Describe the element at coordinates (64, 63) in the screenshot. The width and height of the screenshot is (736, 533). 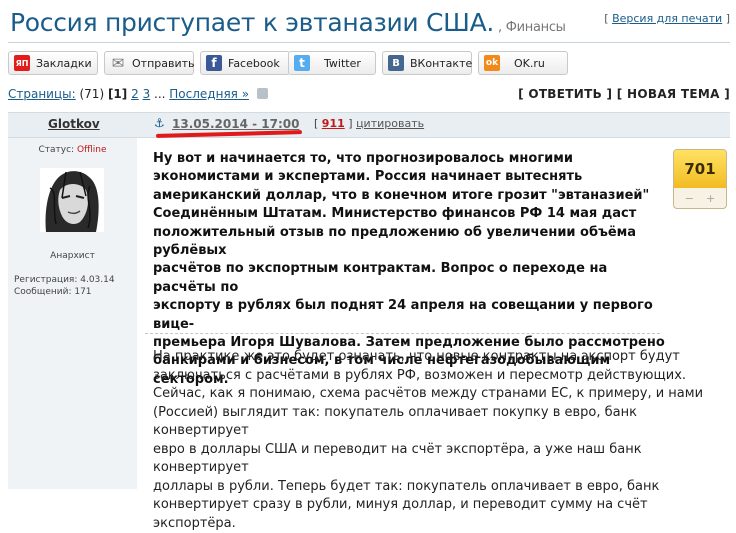
I see `bookmarks-label: Закладки` at that location.